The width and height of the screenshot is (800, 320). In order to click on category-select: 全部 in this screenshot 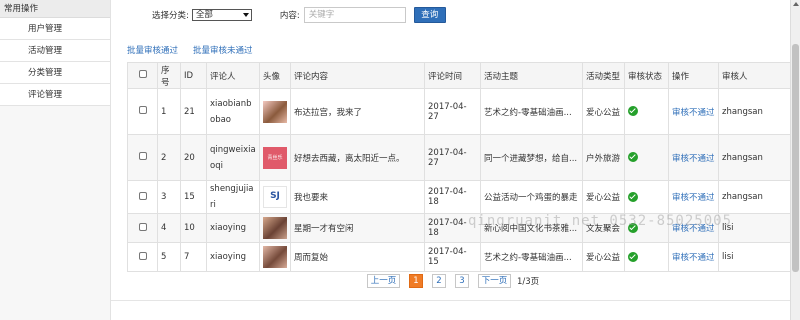, I will do `click(221, 15)`.